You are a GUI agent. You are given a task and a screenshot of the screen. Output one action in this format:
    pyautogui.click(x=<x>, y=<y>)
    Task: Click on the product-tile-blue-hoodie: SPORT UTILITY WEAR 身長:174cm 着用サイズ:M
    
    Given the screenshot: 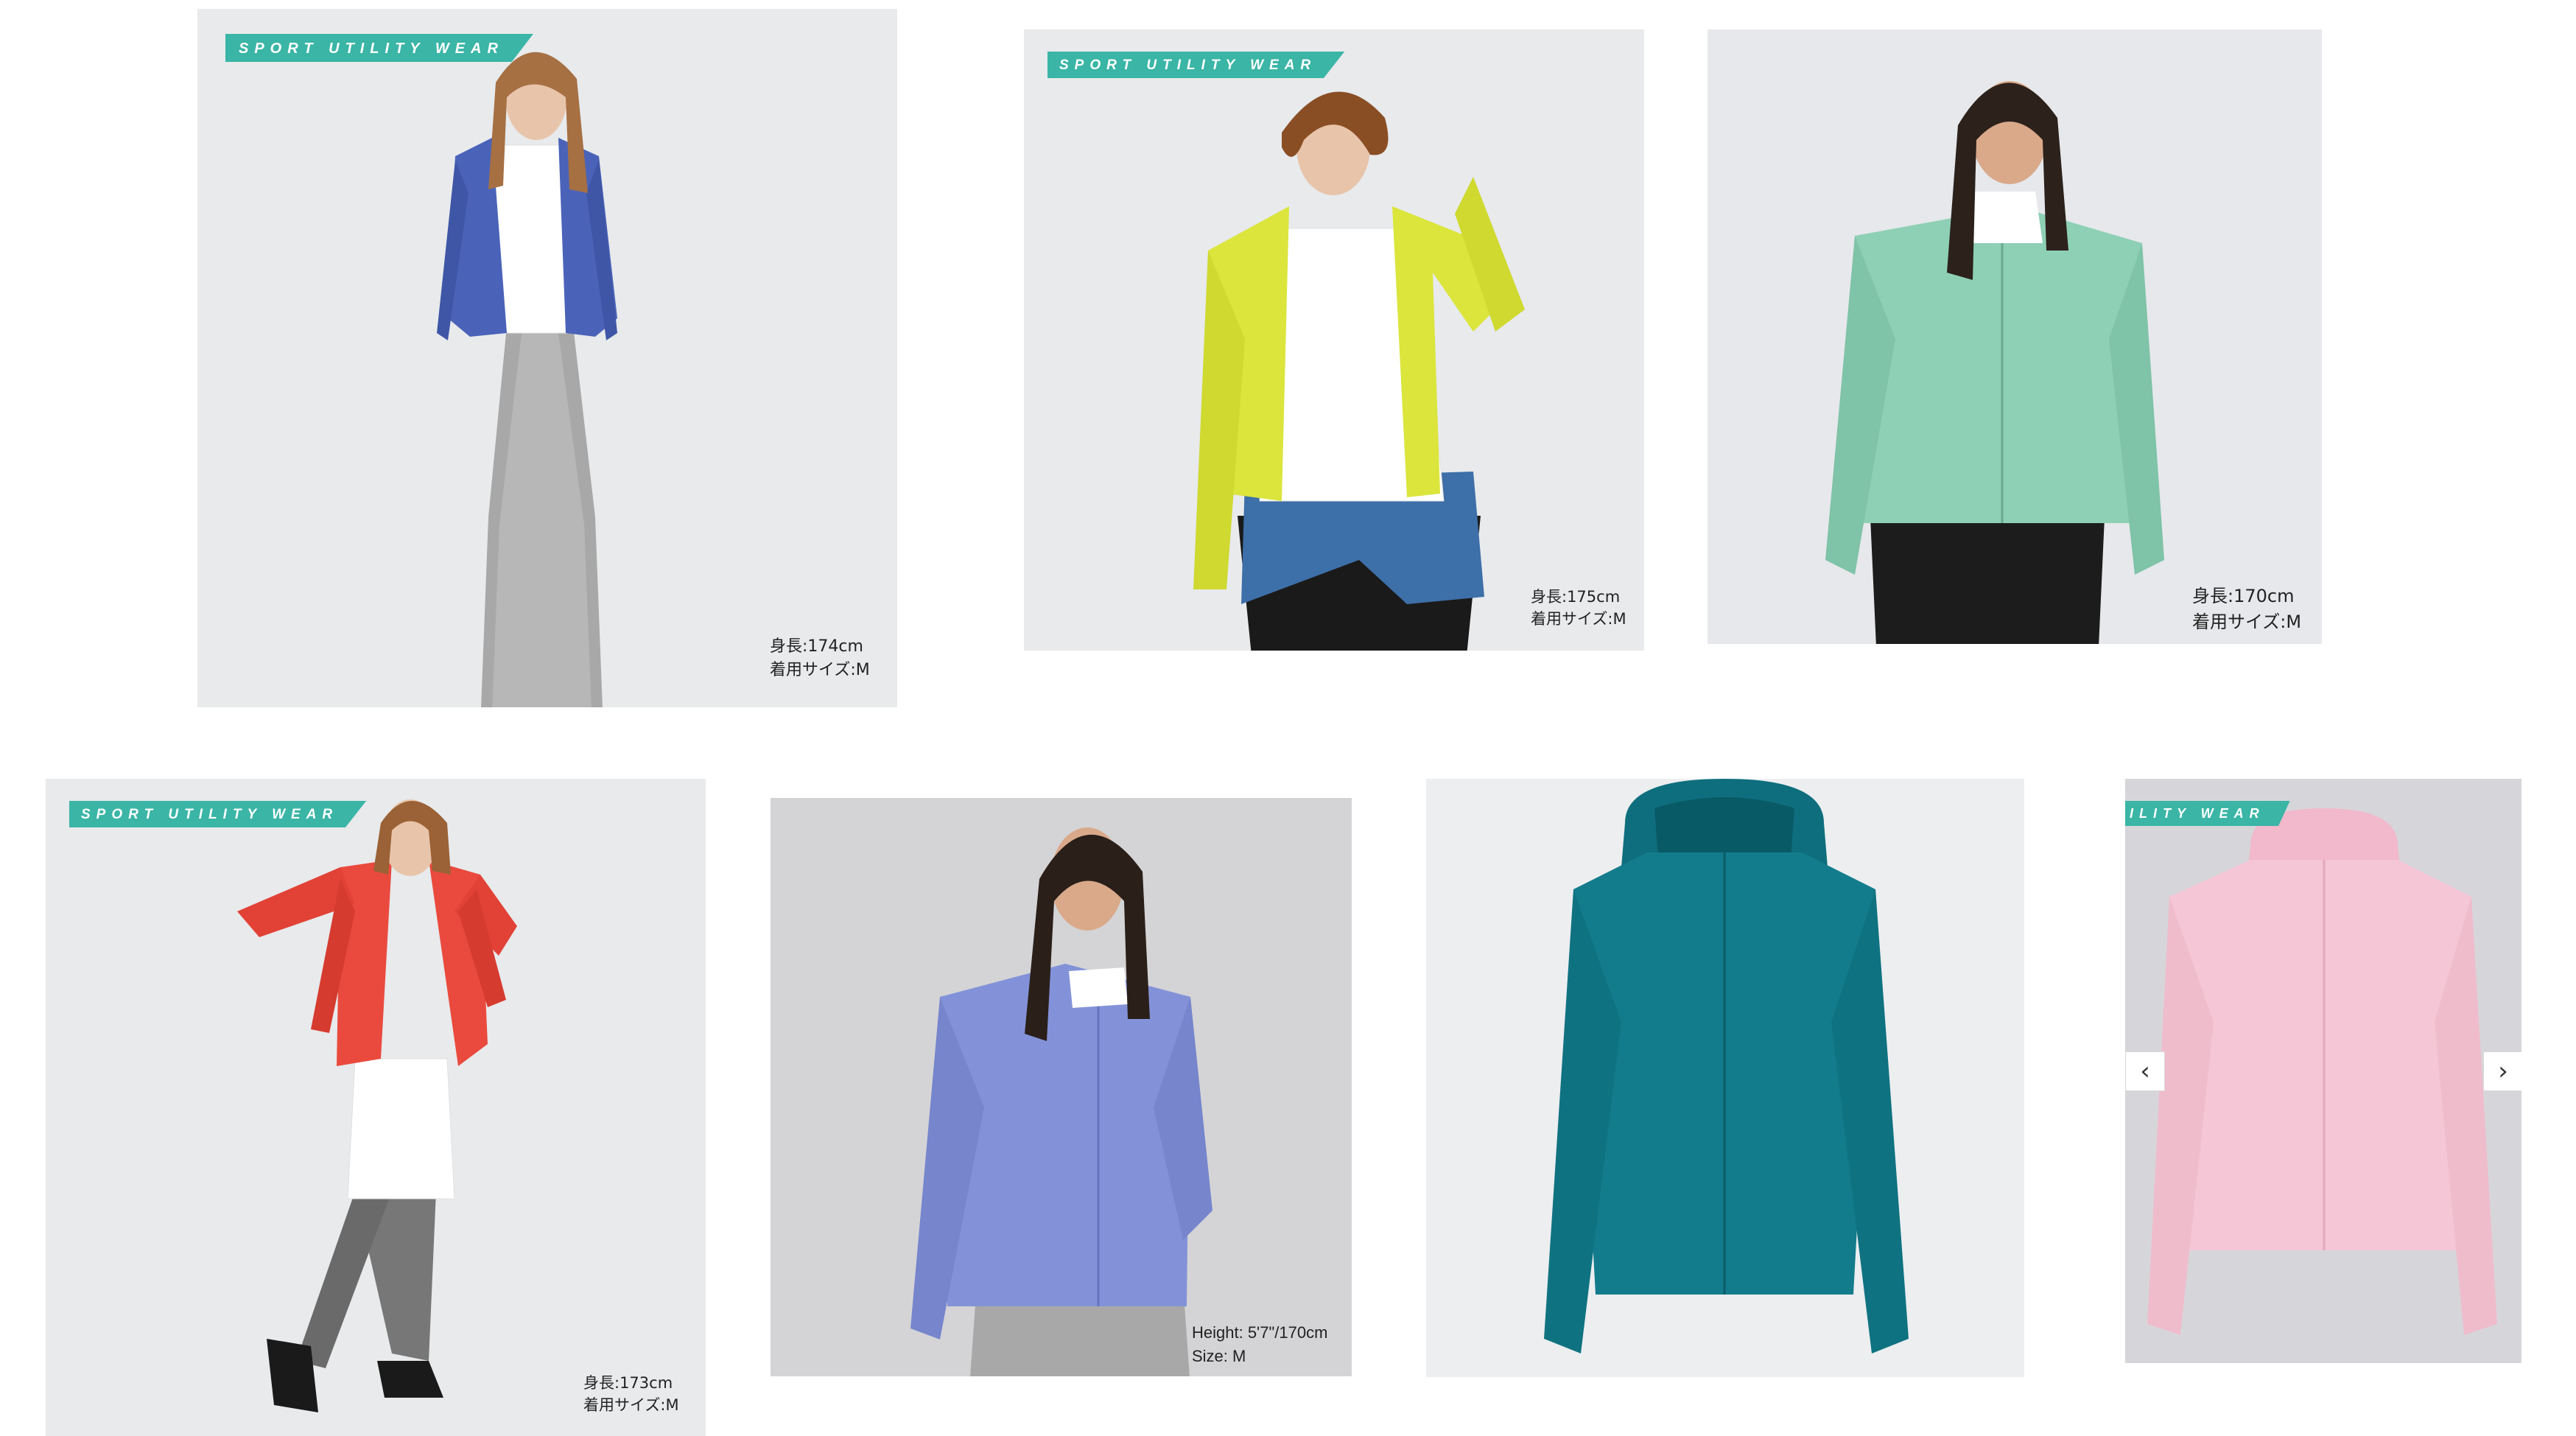 What is the action you would take?
    pyautogui.click(x=547, y=358)
    